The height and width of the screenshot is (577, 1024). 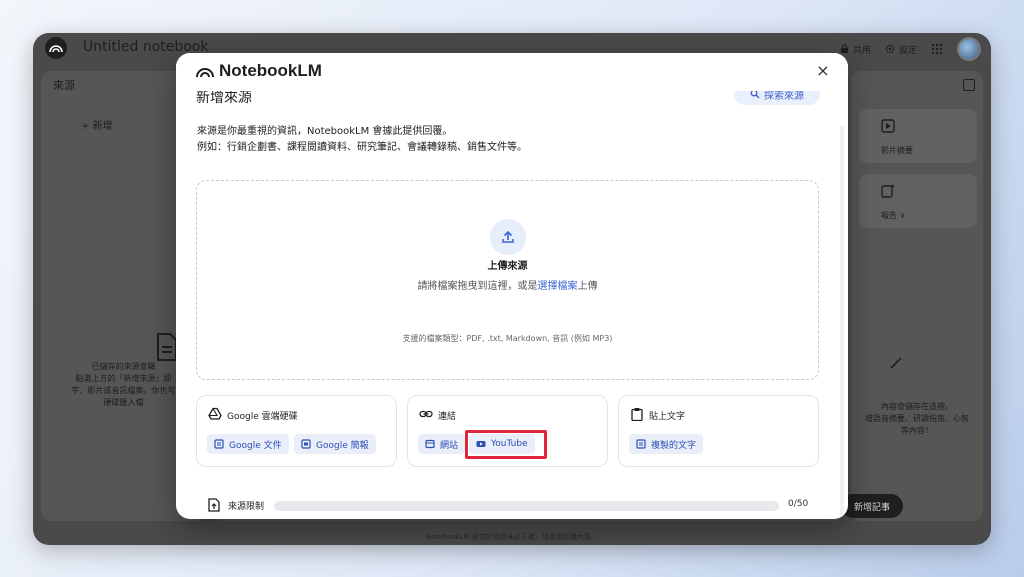 I want to click on studio-panel: 影片摘要 報告 ∨ 內容會儲存在這裡。 增語音摘要、研讀指南、心智 等內容！, so click(x=917, y=296).